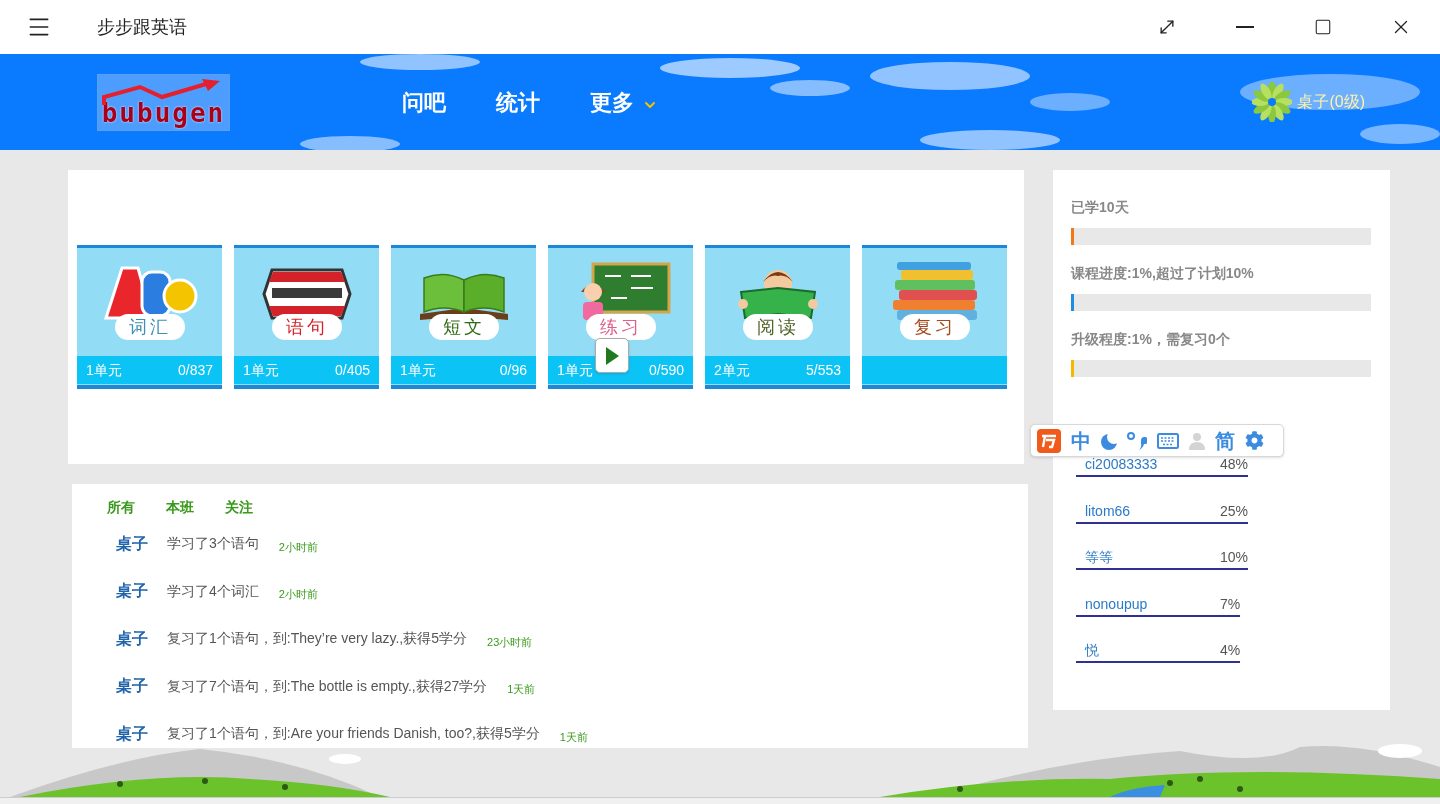 The image size is (1440, 804). Describe the element at coordinates (1234, 464) in the screenshot. I see `ranking-percent: 48%` at that location.